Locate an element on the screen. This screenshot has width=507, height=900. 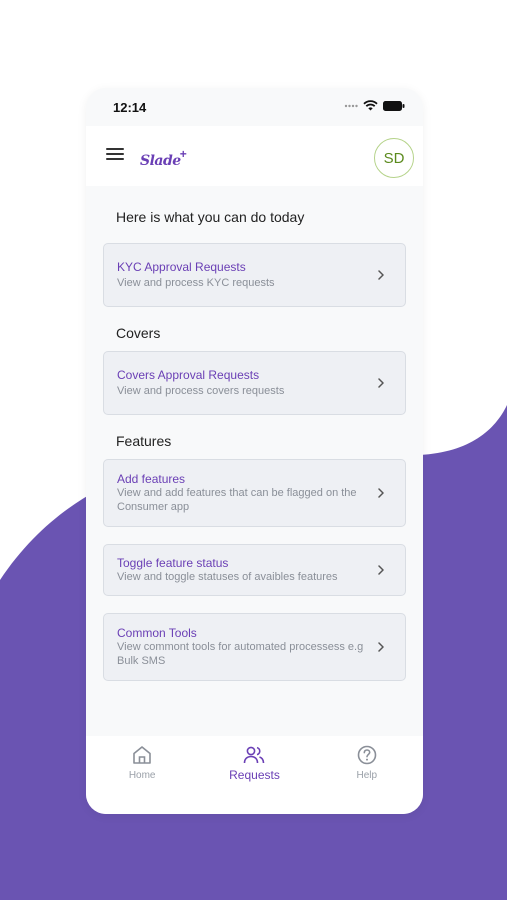
covers-section-title: Covers is located at coordinates (138, 333).